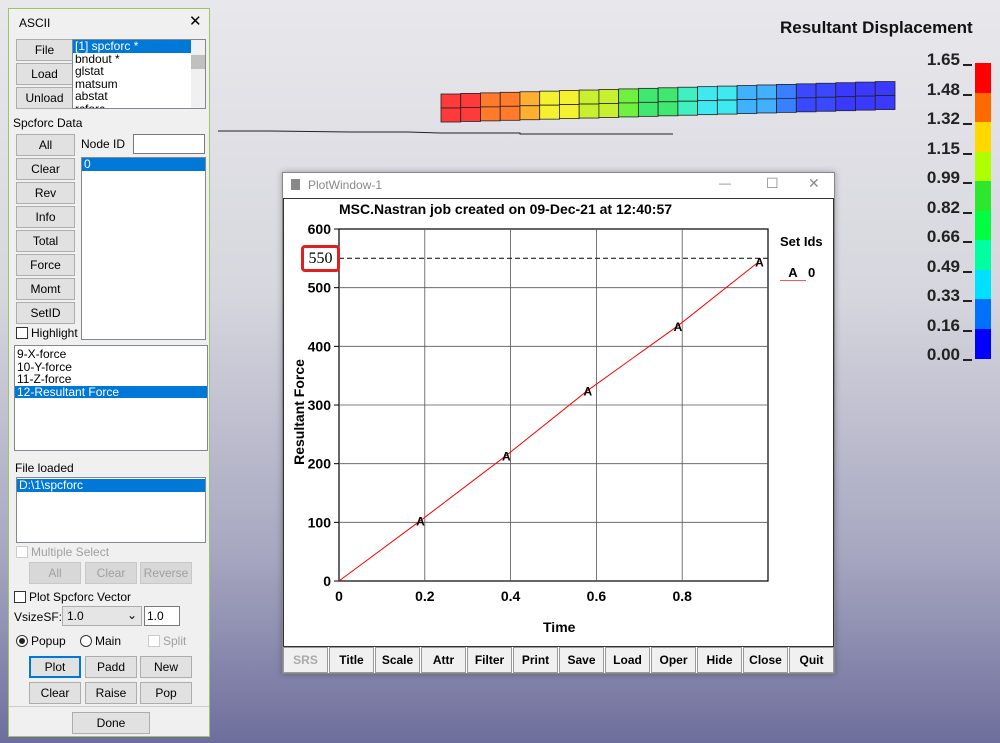 This screenshot has width=1000, height=743. I want to click on y-tick-label: 200, so click(320, 464).